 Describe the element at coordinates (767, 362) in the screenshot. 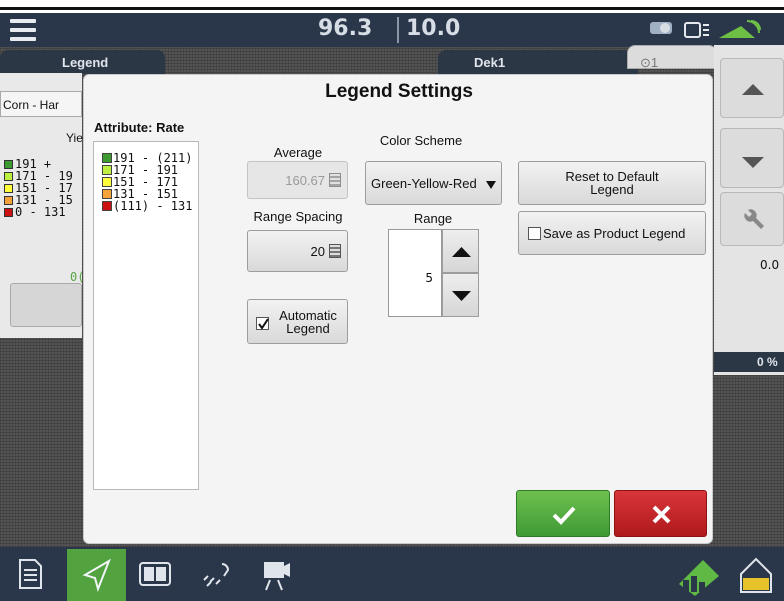

I see `right-progress-label: 0 %` at that location.